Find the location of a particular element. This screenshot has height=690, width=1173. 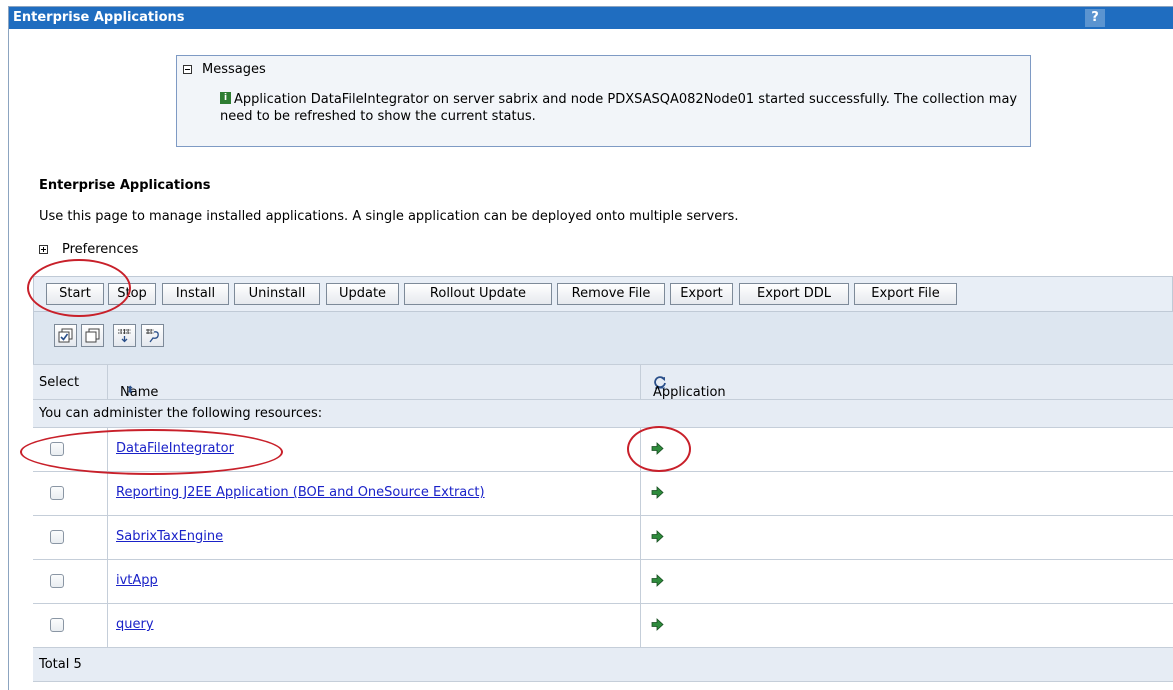

start-button: Start is located at coordinates (75, 294).